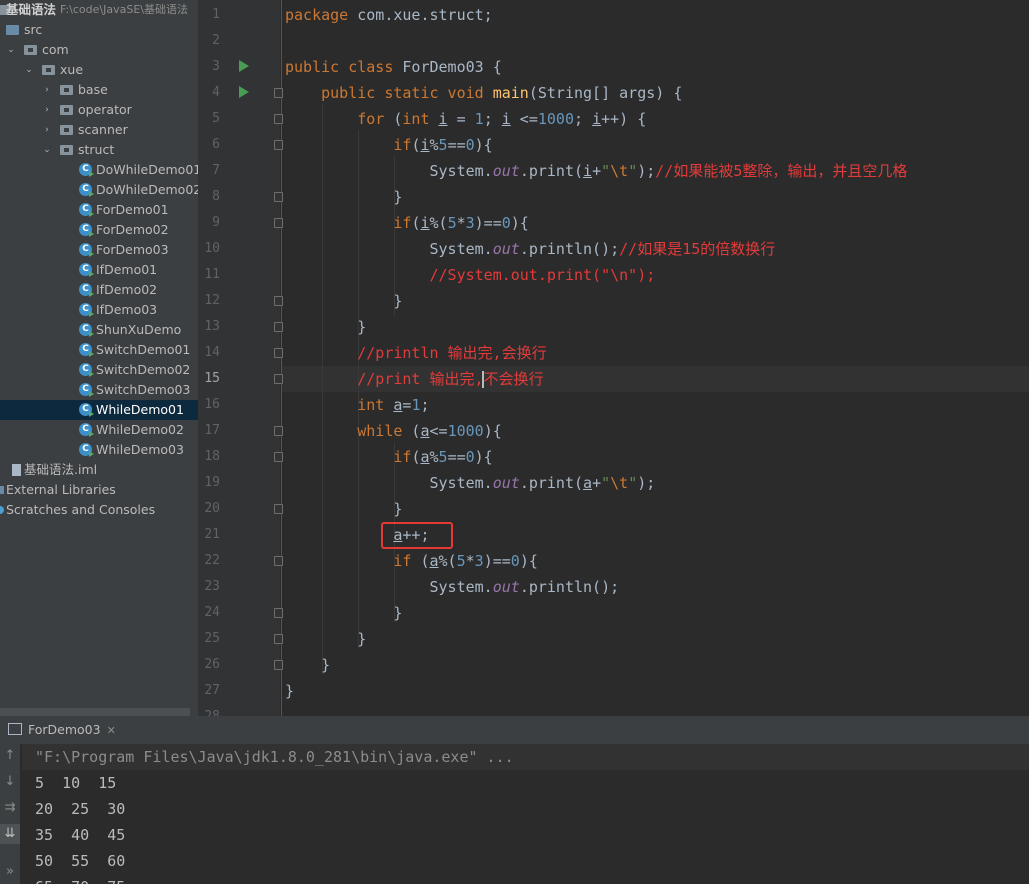  What do you see at coordinates (143, 389) in the screenshot?
I see `tree-item-label: SwitchDemo03` at bounding box center [143, 389].